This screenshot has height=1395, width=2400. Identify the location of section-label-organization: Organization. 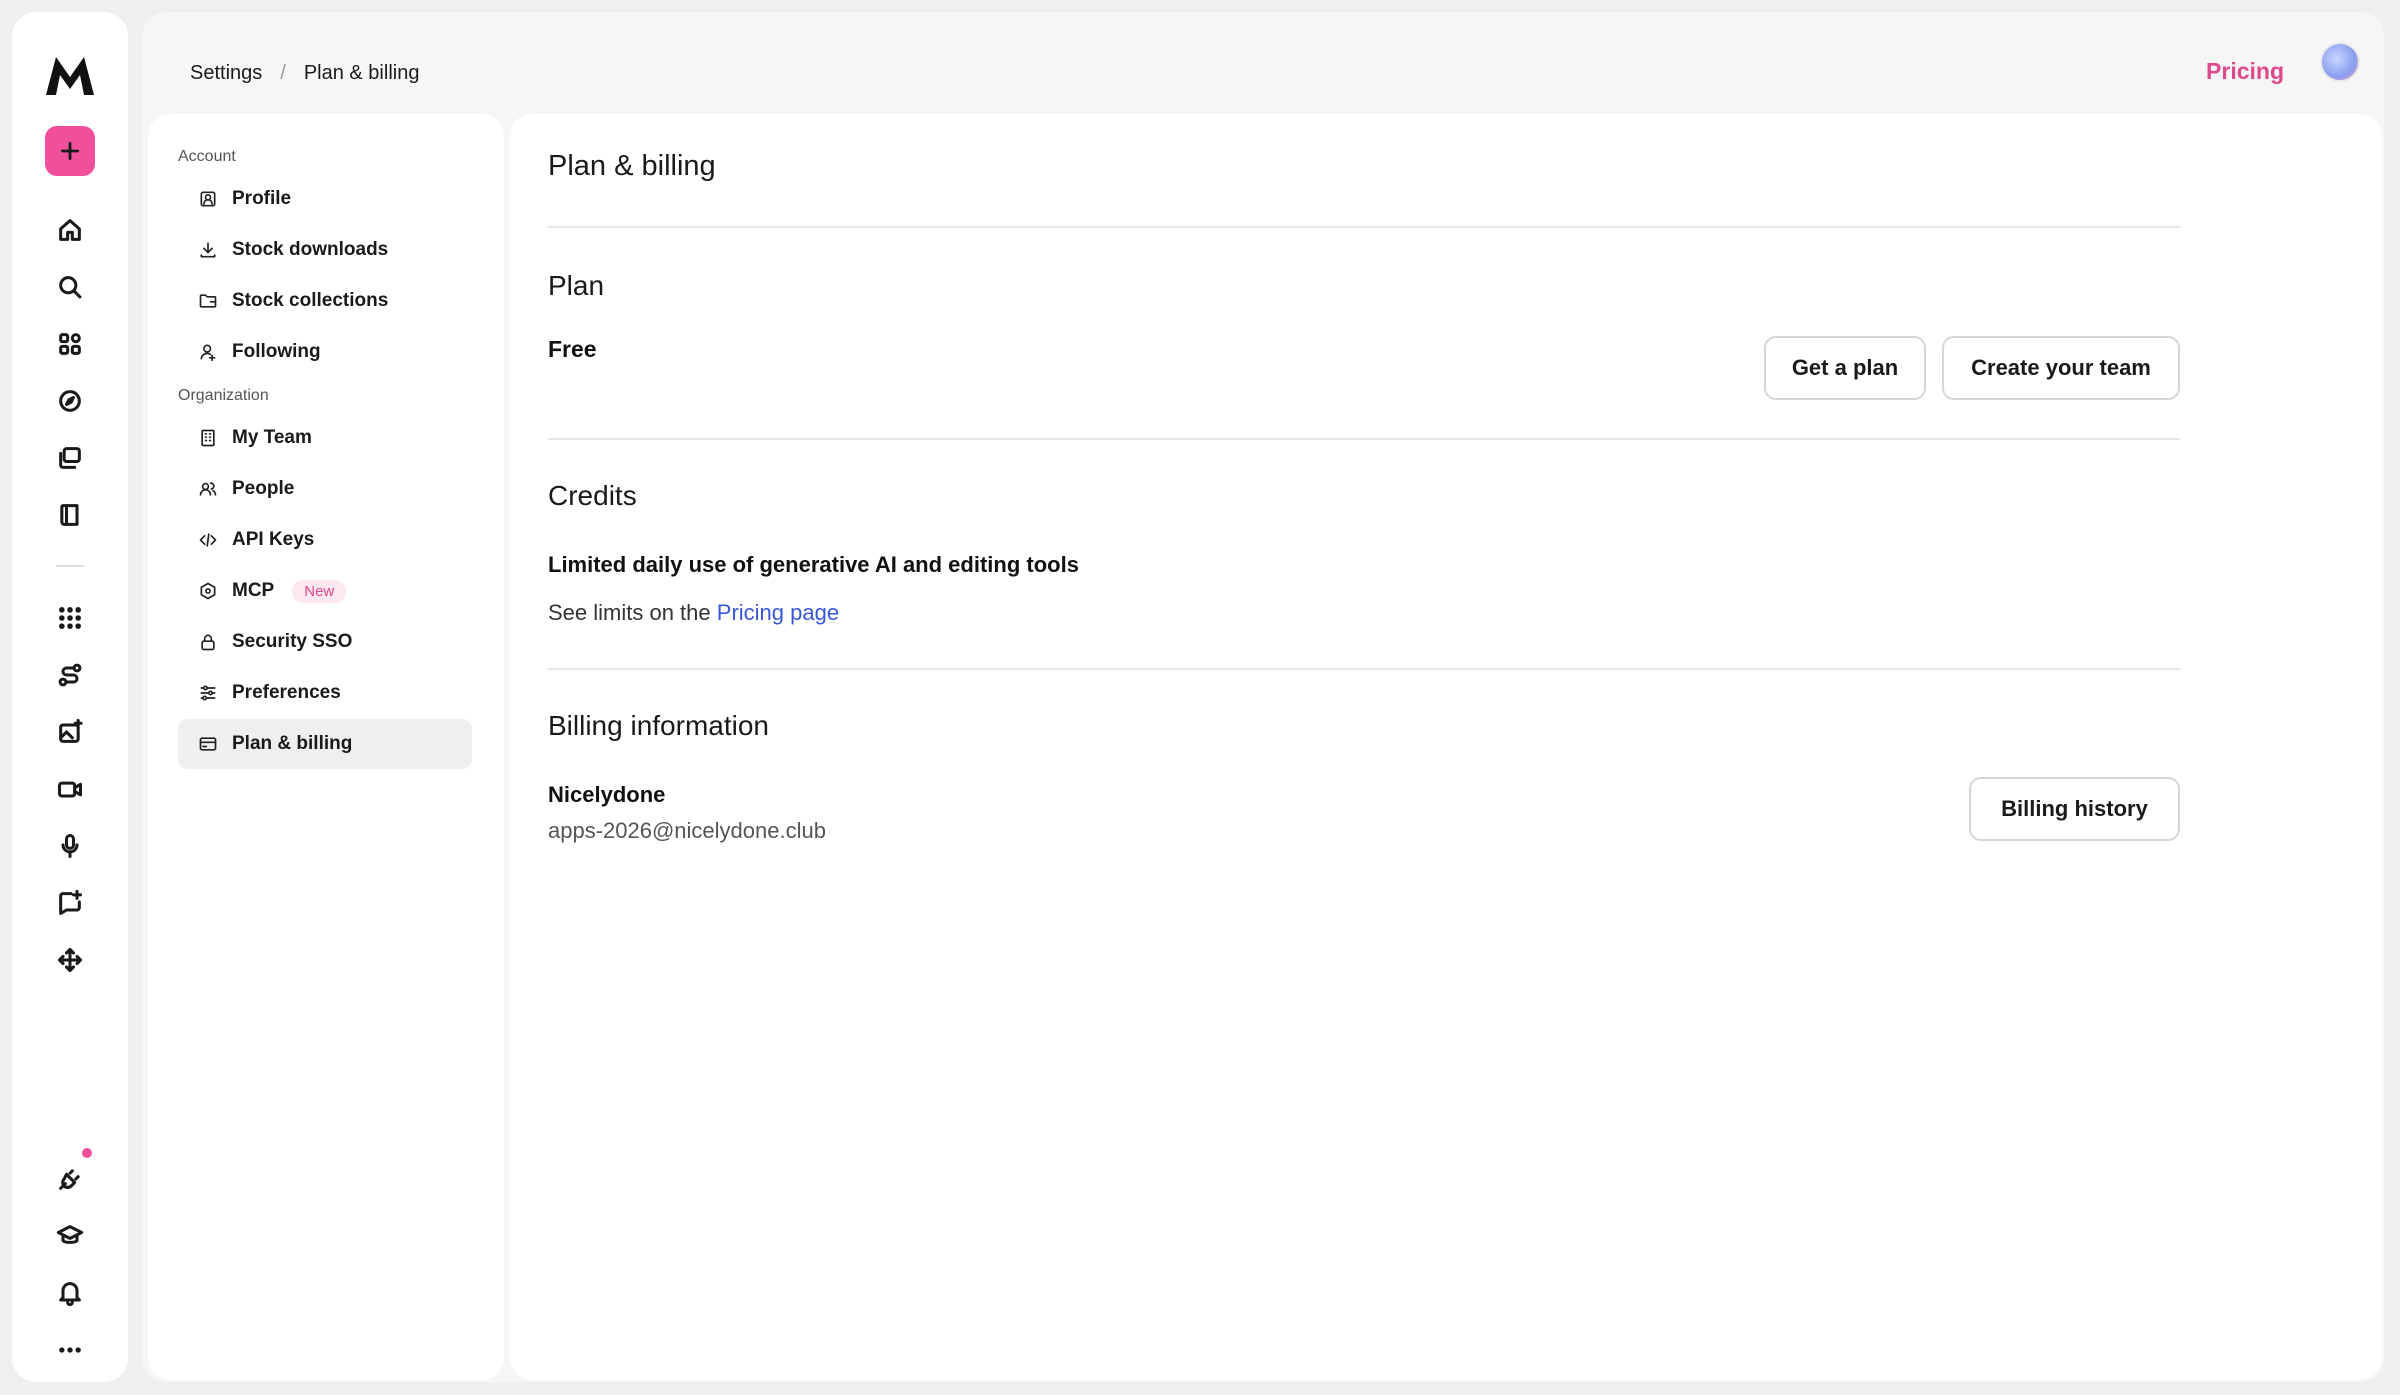
(223, 395).